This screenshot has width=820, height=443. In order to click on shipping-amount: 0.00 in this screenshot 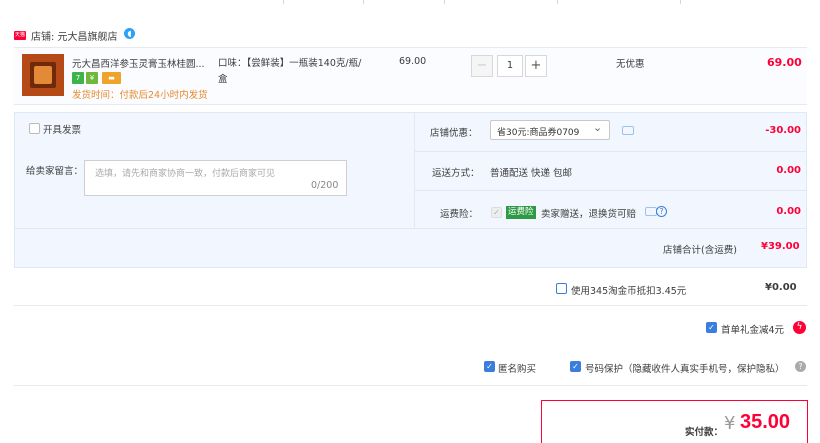, I will do `click(788, 170)`.